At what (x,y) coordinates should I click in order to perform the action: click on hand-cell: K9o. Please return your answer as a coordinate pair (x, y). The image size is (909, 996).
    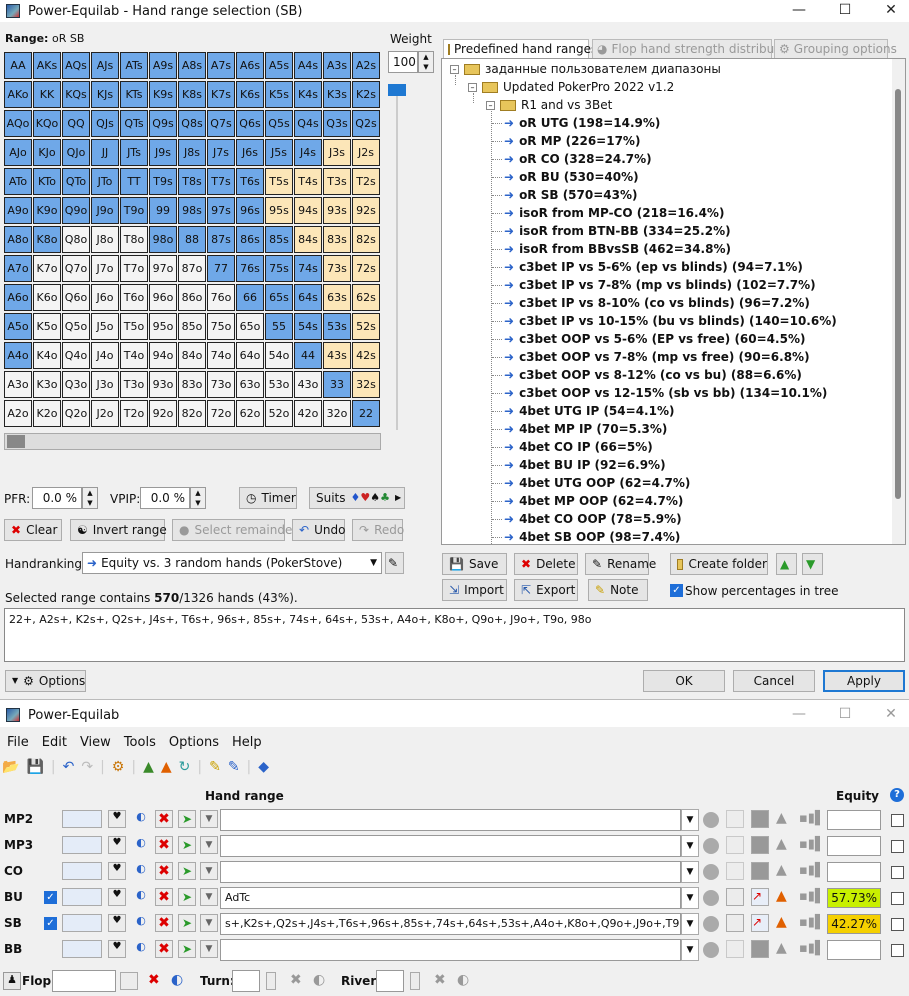
    Looking at the image, I should click on (47, 210).